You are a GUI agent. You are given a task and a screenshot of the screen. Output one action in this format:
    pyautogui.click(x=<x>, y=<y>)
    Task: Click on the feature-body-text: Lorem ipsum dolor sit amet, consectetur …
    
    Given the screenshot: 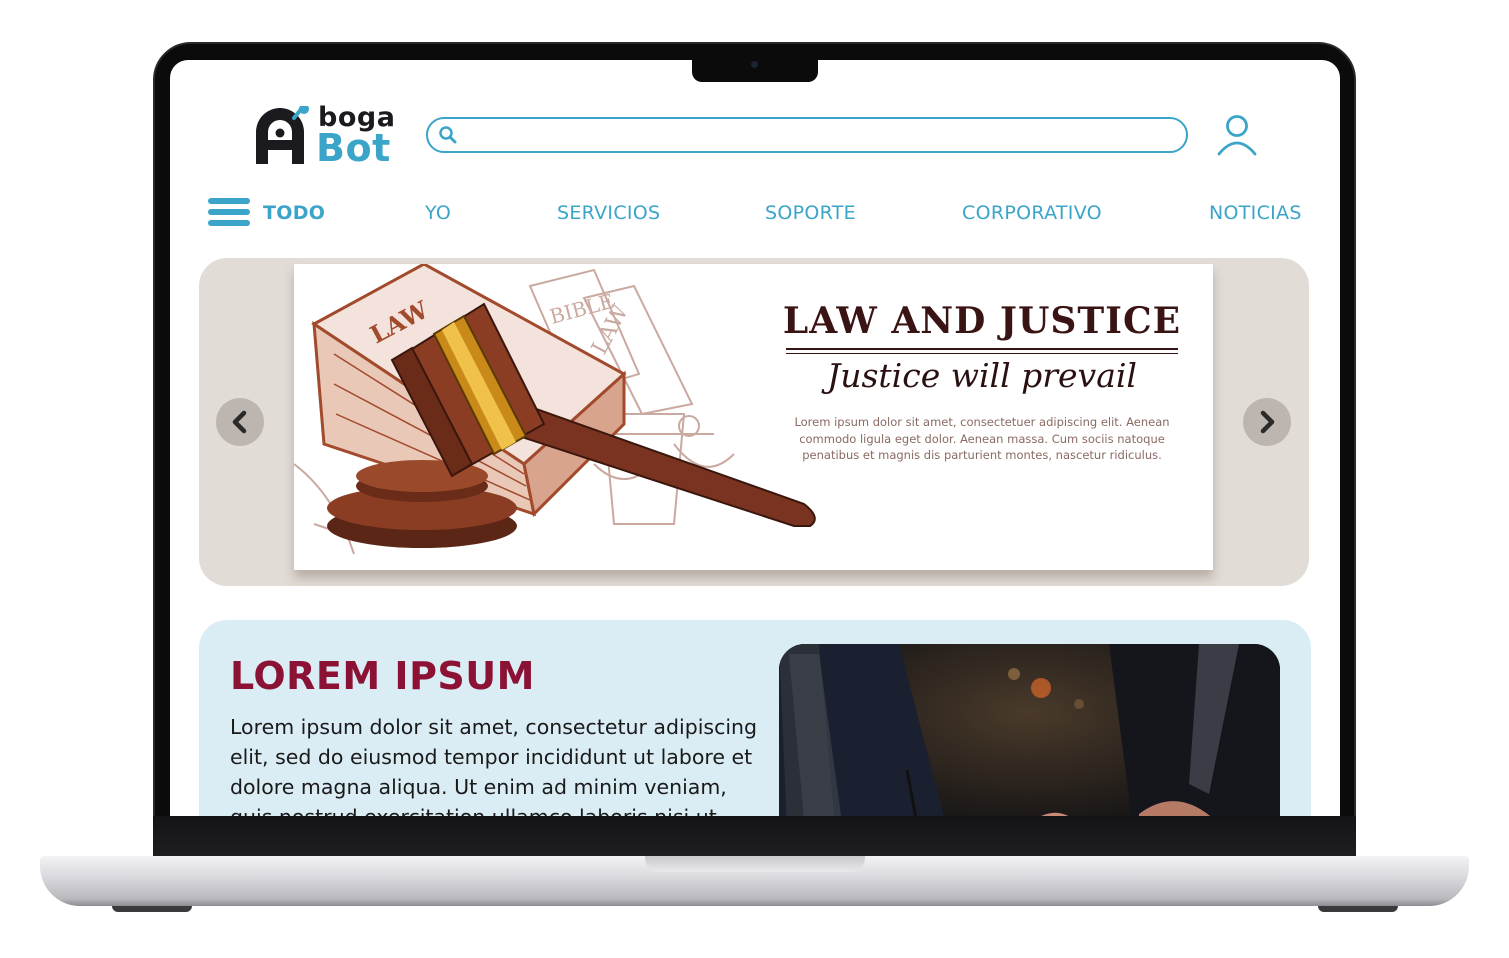 What is the action you would take?
    pyautogui.click(x=494, y=765)
    